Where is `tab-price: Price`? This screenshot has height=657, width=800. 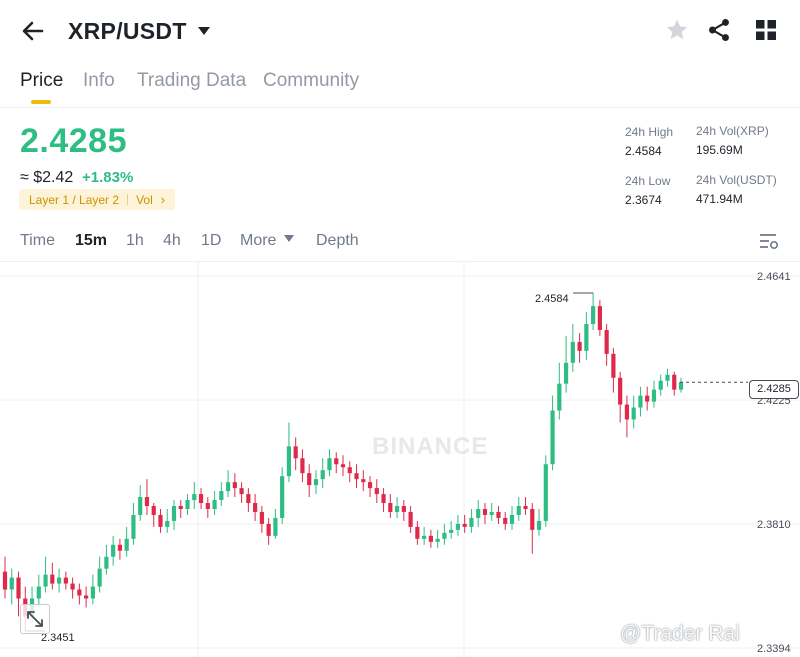
tab-price: Price is located at coordinates (41, 81).